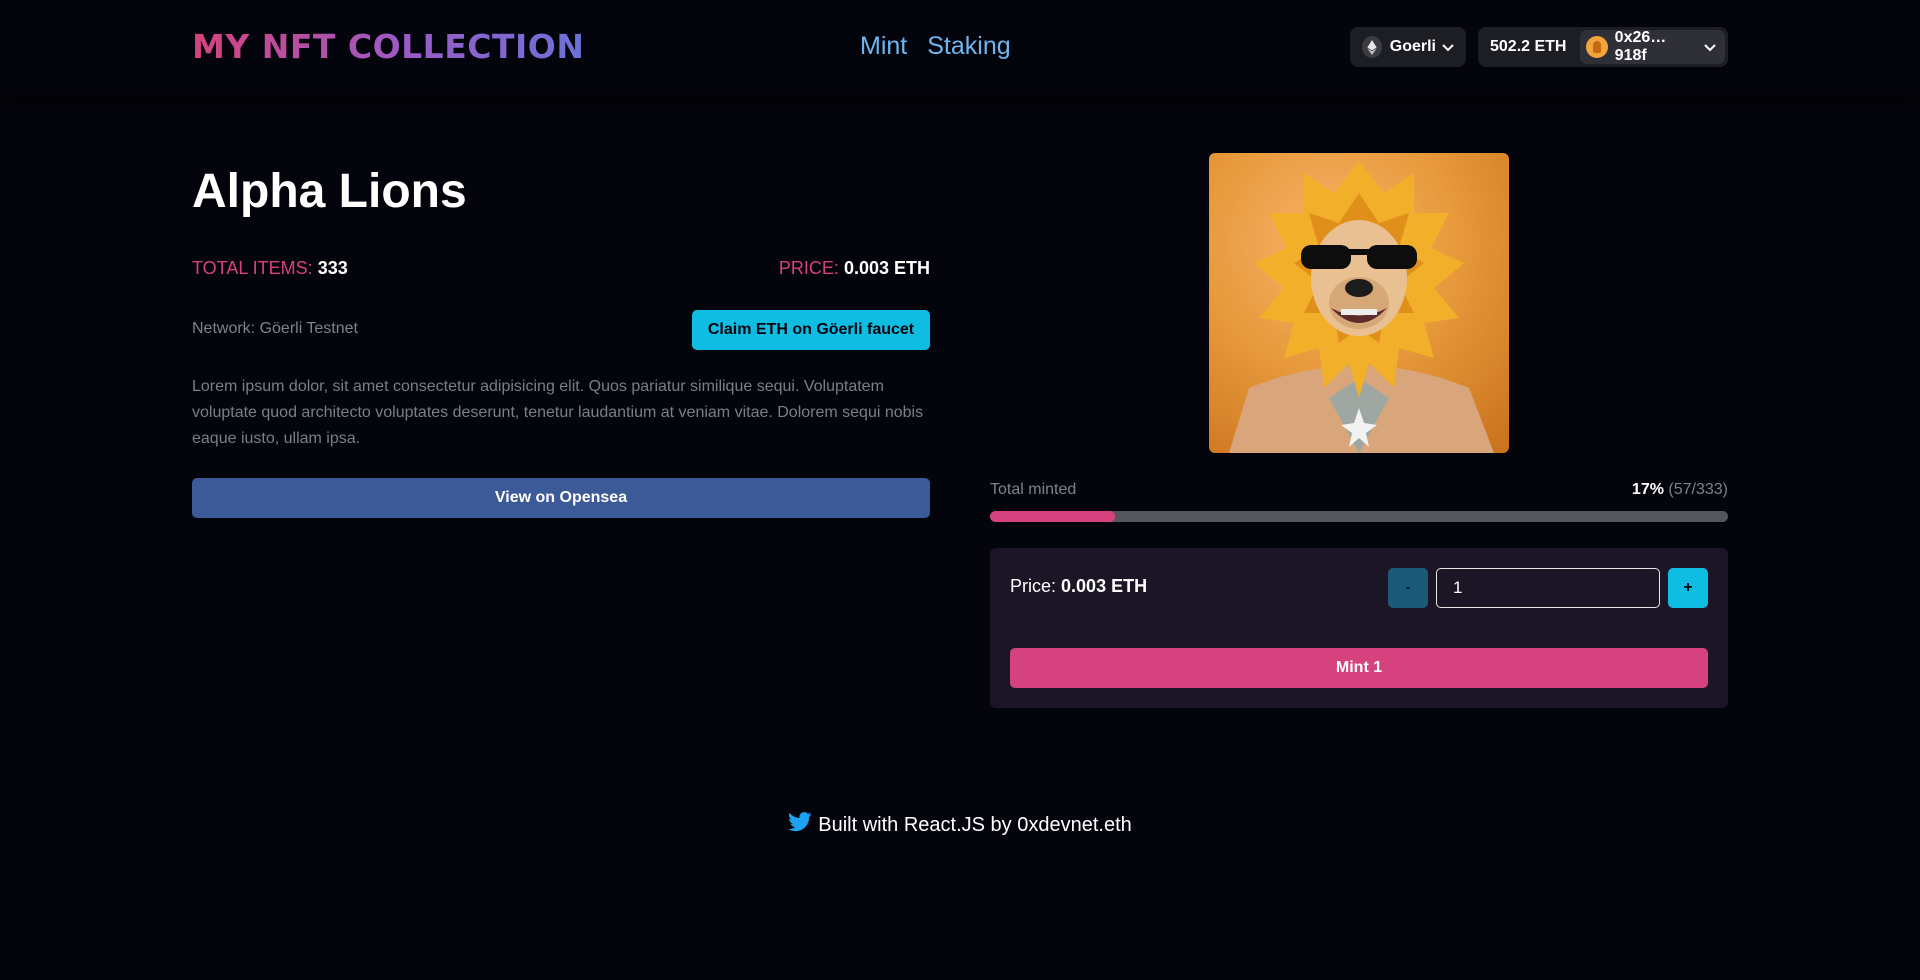  Describe the element at coordinates (1596, 47) in the screenshot. I see `avatar-icon` at that location.